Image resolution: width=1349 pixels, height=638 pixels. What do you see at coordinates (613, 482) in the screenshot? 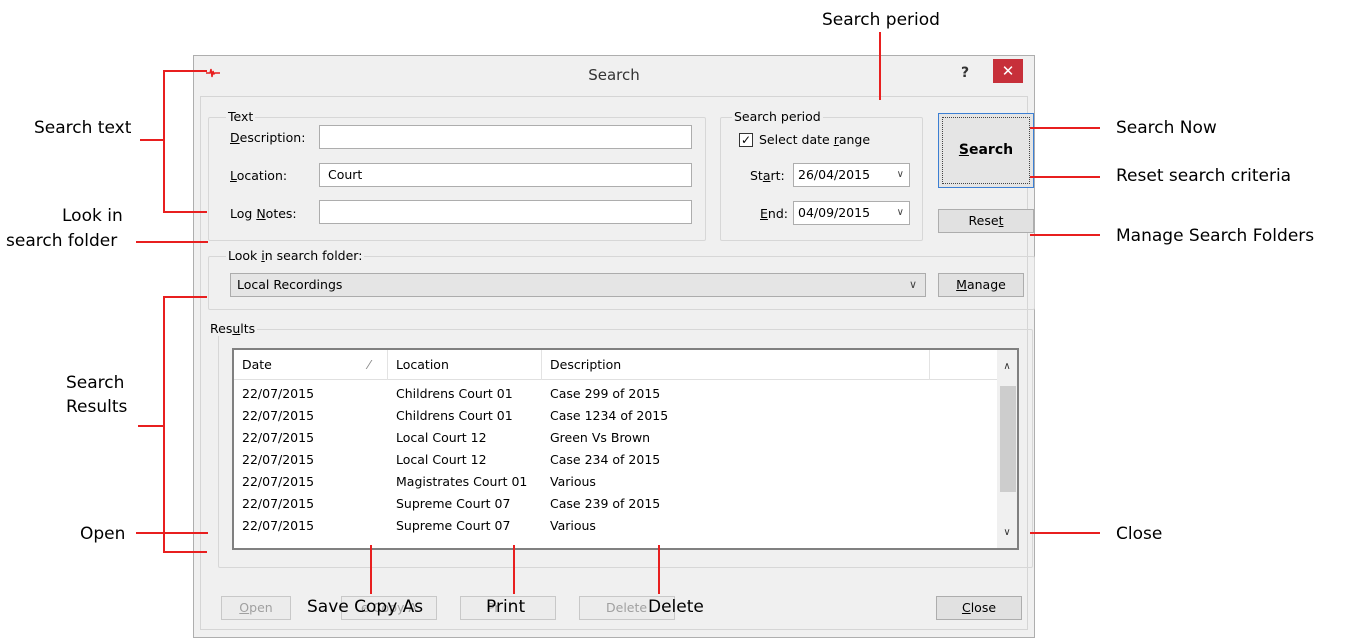
I see `table-row: 22/07/2015 Magistrates Court 01 Various` at bounding box center [613, 482].